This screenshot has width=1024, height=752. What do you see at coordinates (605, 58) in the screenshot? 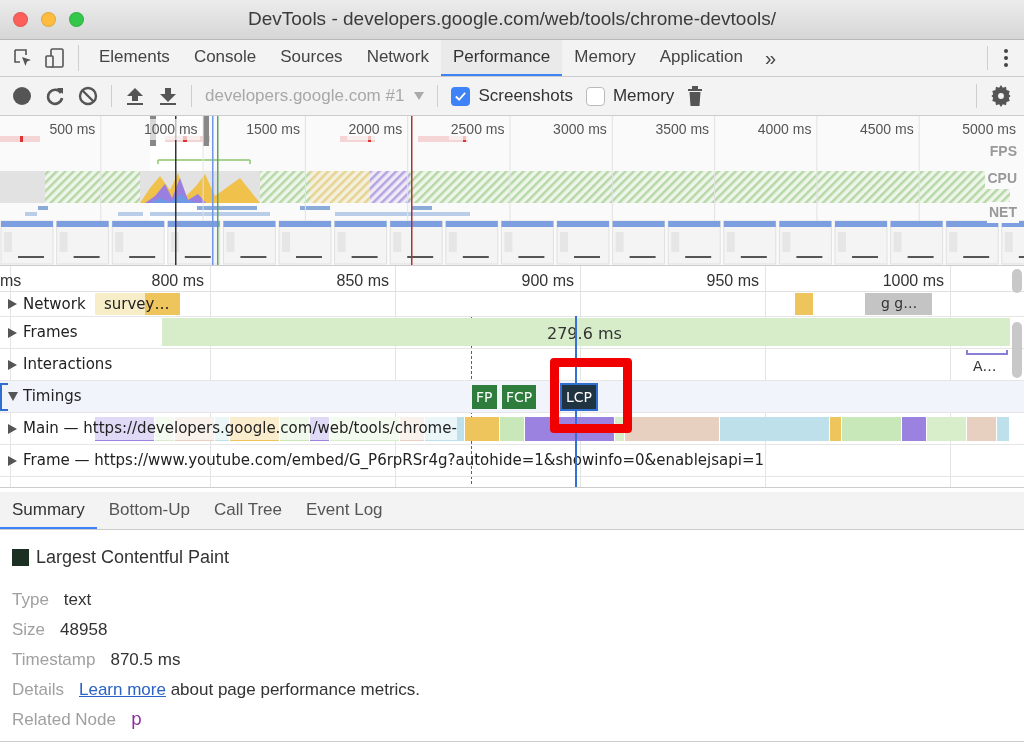
I see `panel-tab: Memory` at bounding box center [605, 58].